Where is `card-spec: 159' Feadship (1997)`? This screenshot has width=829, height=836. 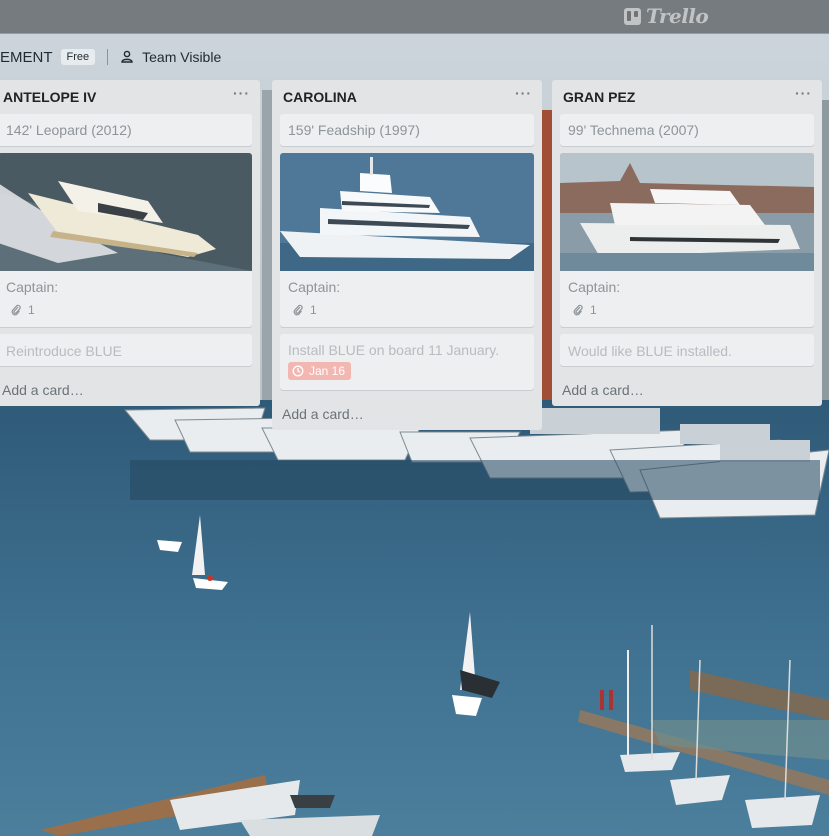 card-spec: 159' Feadship (1997) is located at coordinates (407, 130).